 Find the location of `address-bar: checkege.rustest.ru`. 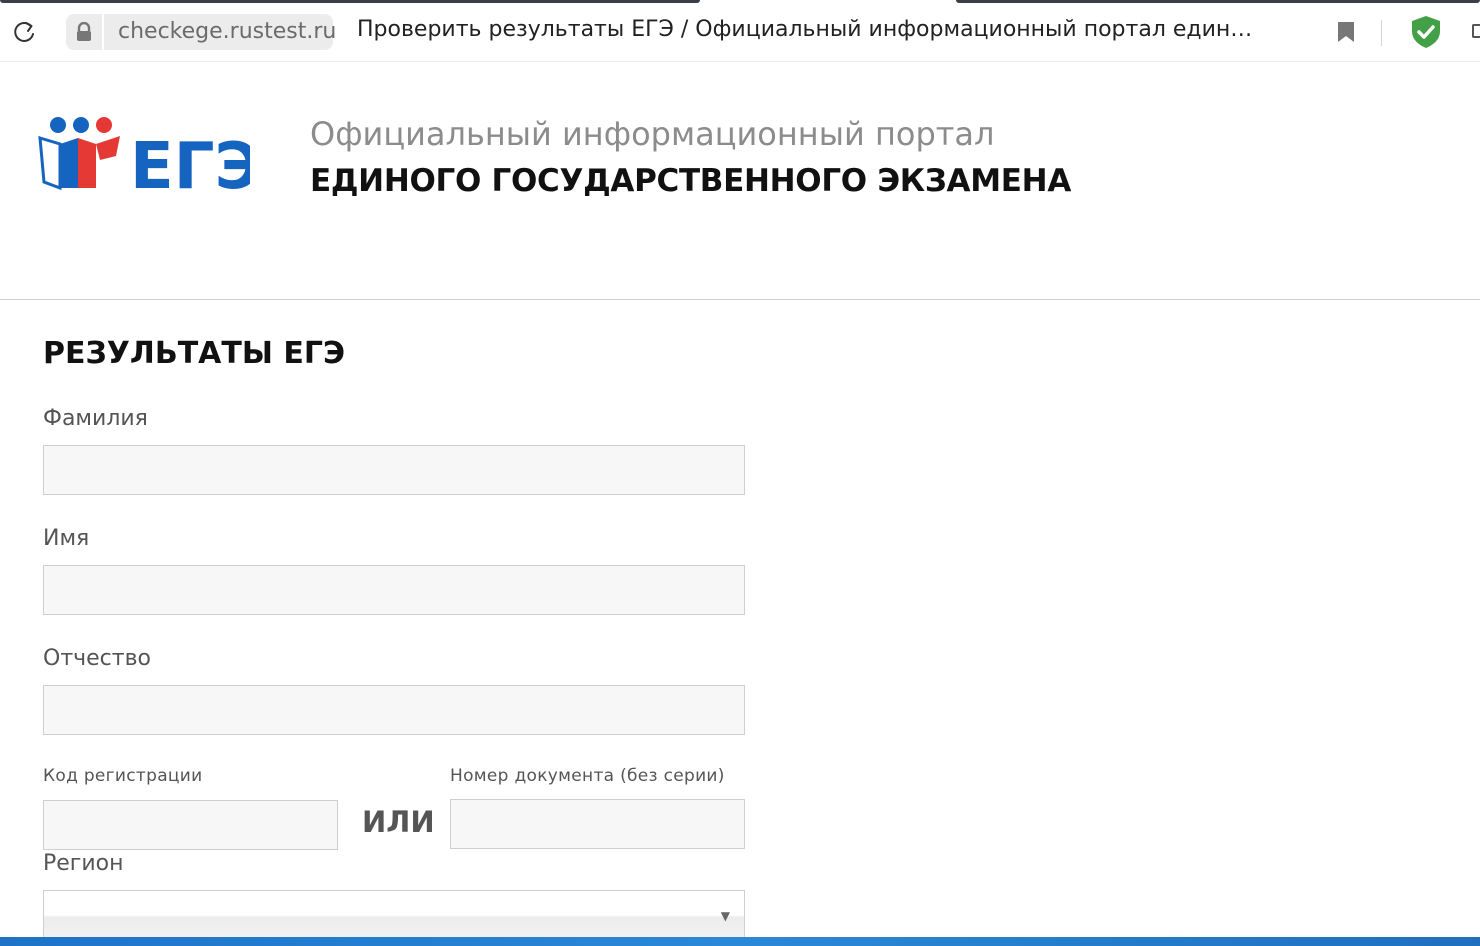

address-bar: checkege.rustest.ru is located at coordinates (220, 32).